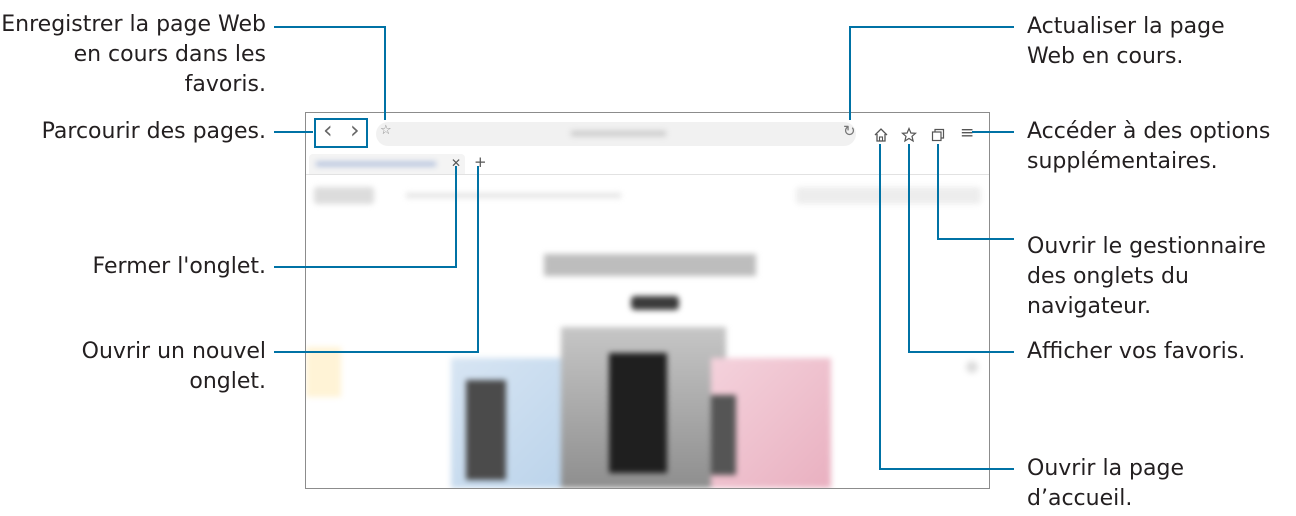  I want to click on leader-bookmark-save, so click(330, 73).